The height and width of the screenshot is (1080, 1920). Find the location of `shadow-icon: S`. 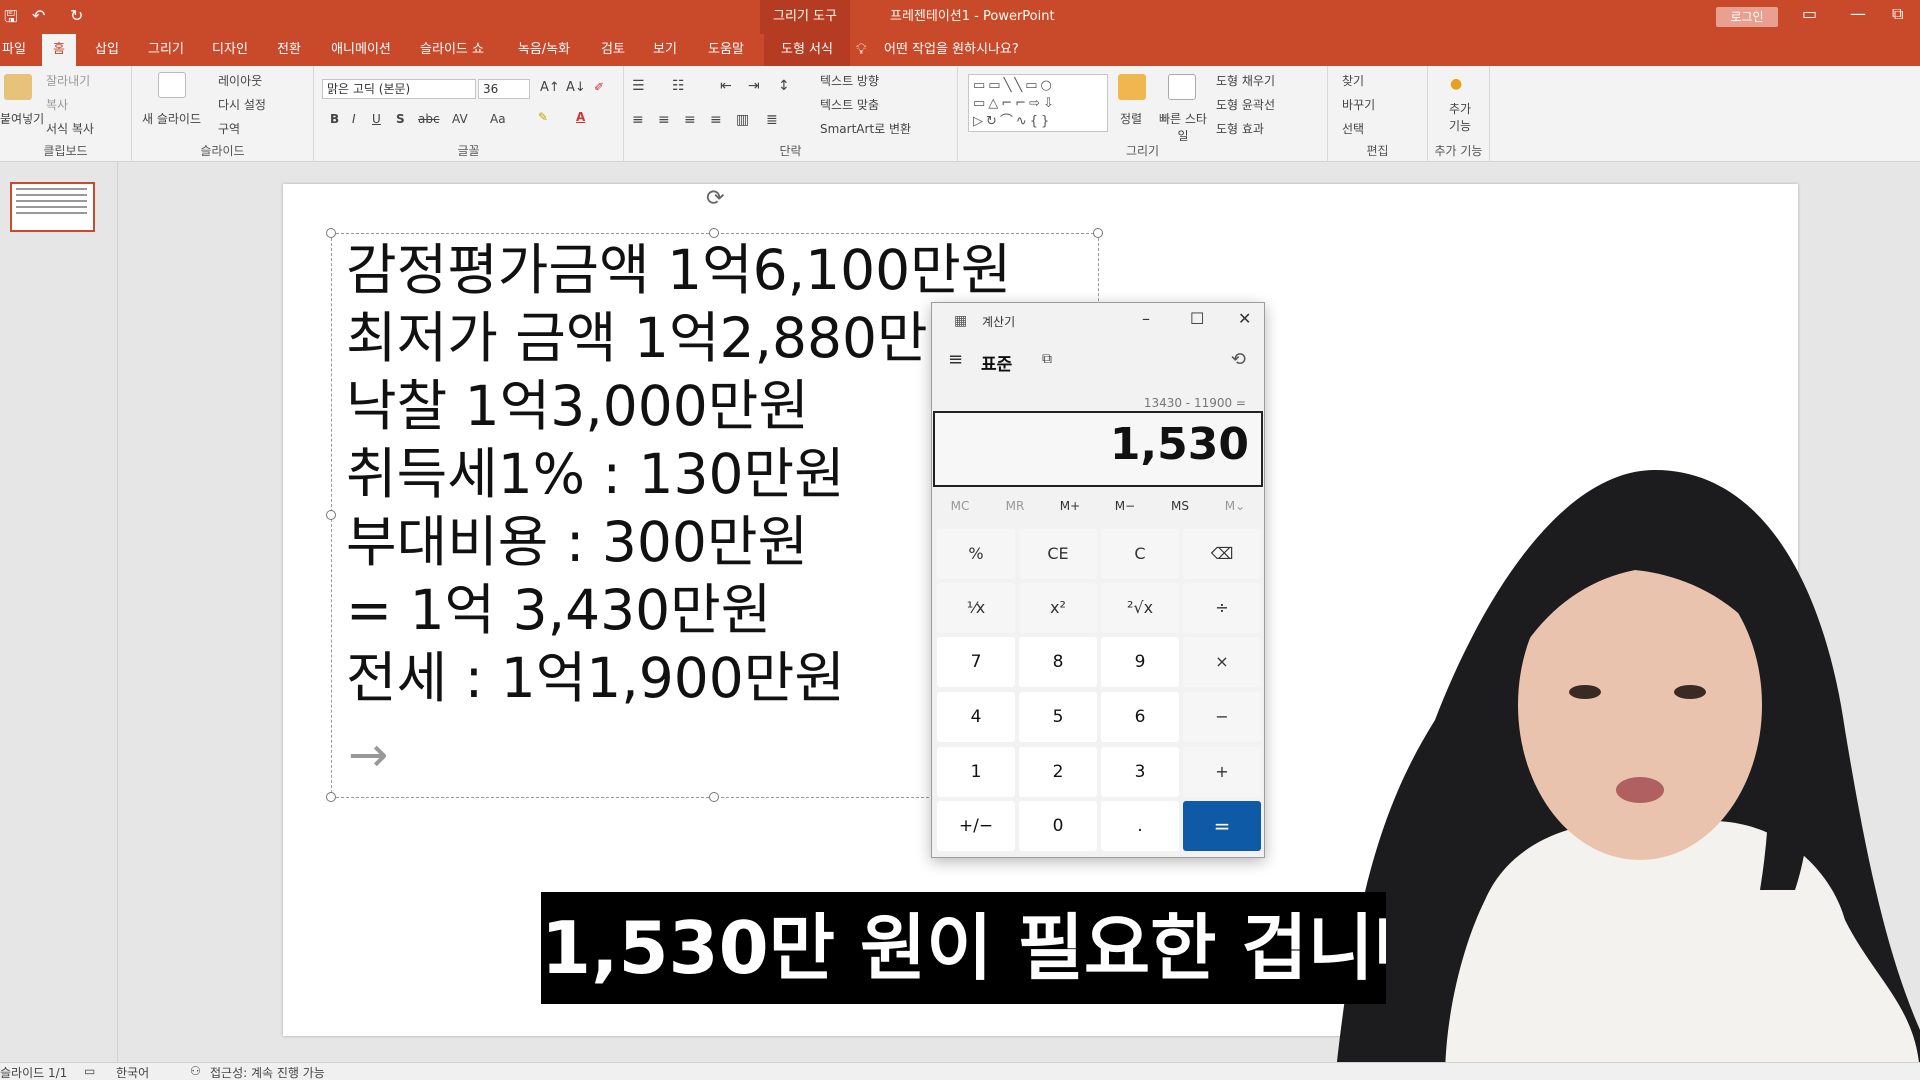

shadow-icon: S is located at coordinates (400, 119).